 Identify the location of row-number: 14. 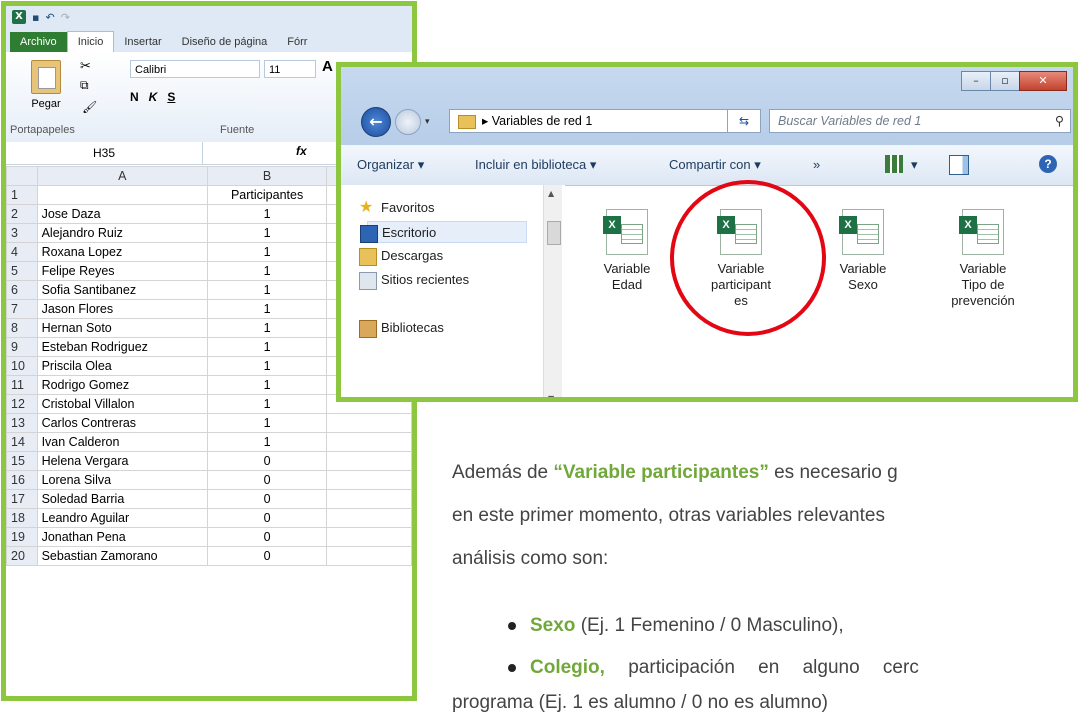
(22, 442).